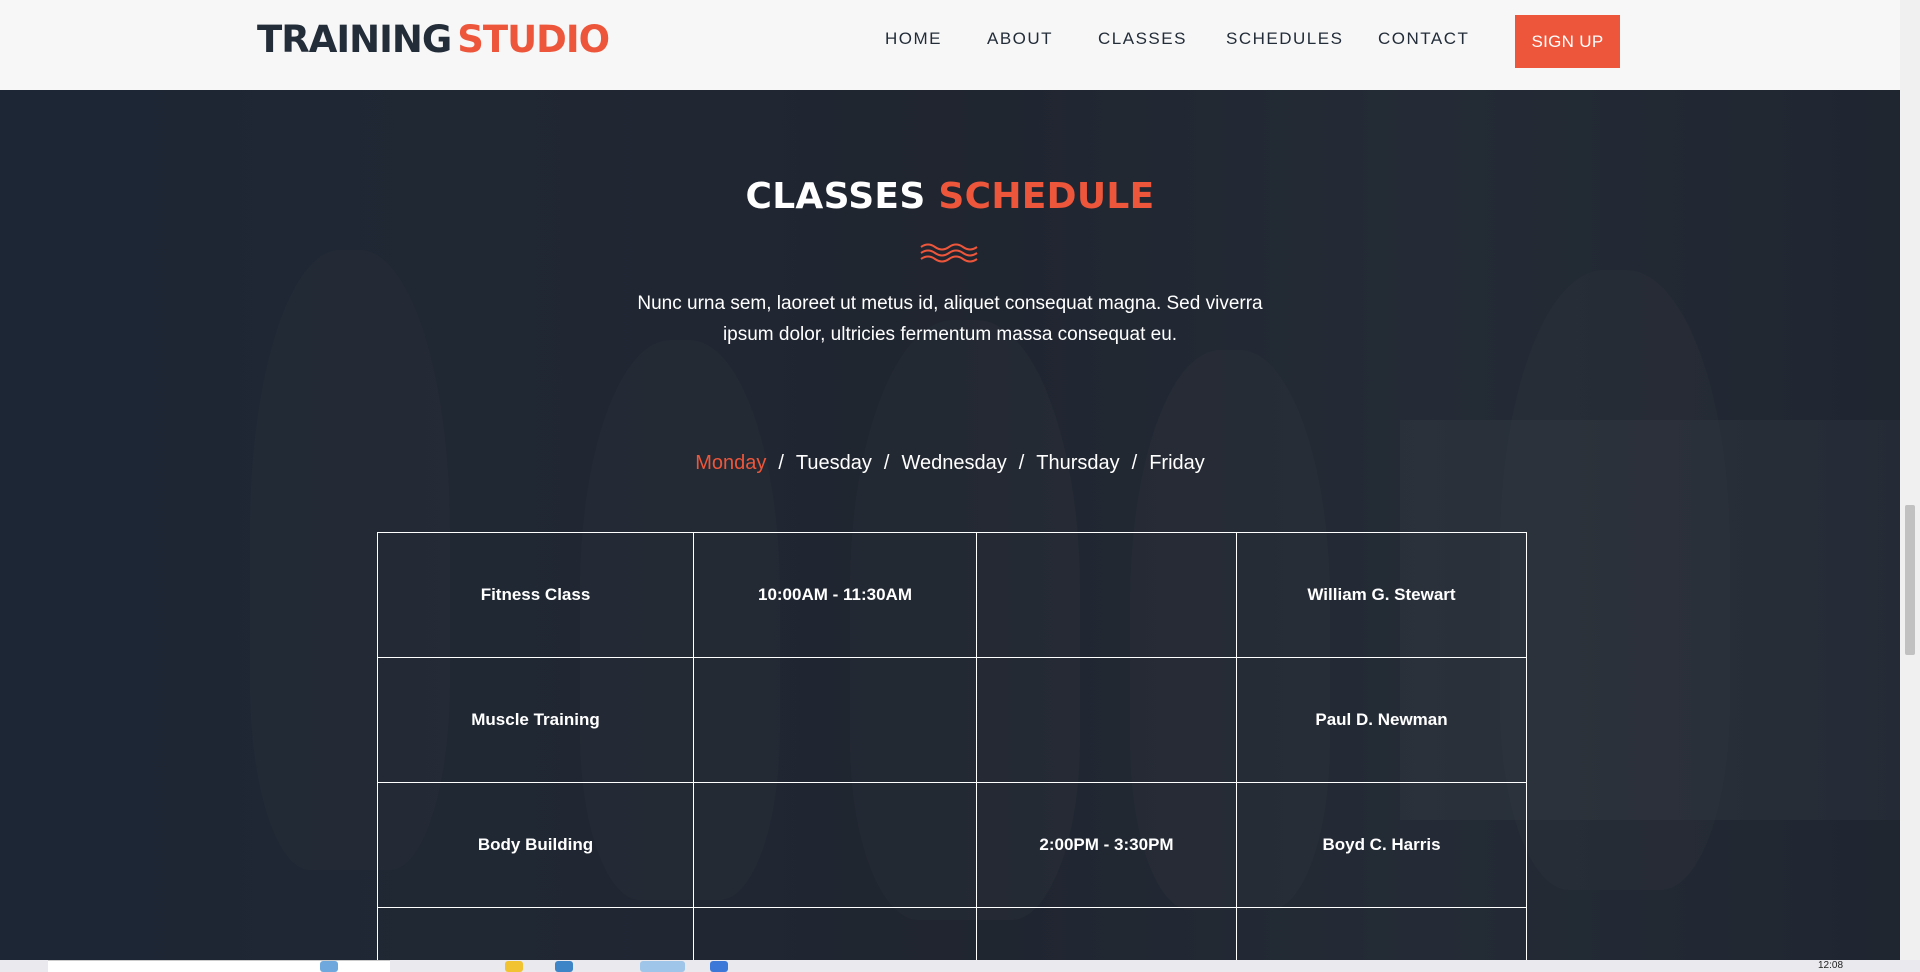  Describe the element at coordinates (1567, 41) in the screenshot. I see `sign-up-button: SIGN UP` at that location.